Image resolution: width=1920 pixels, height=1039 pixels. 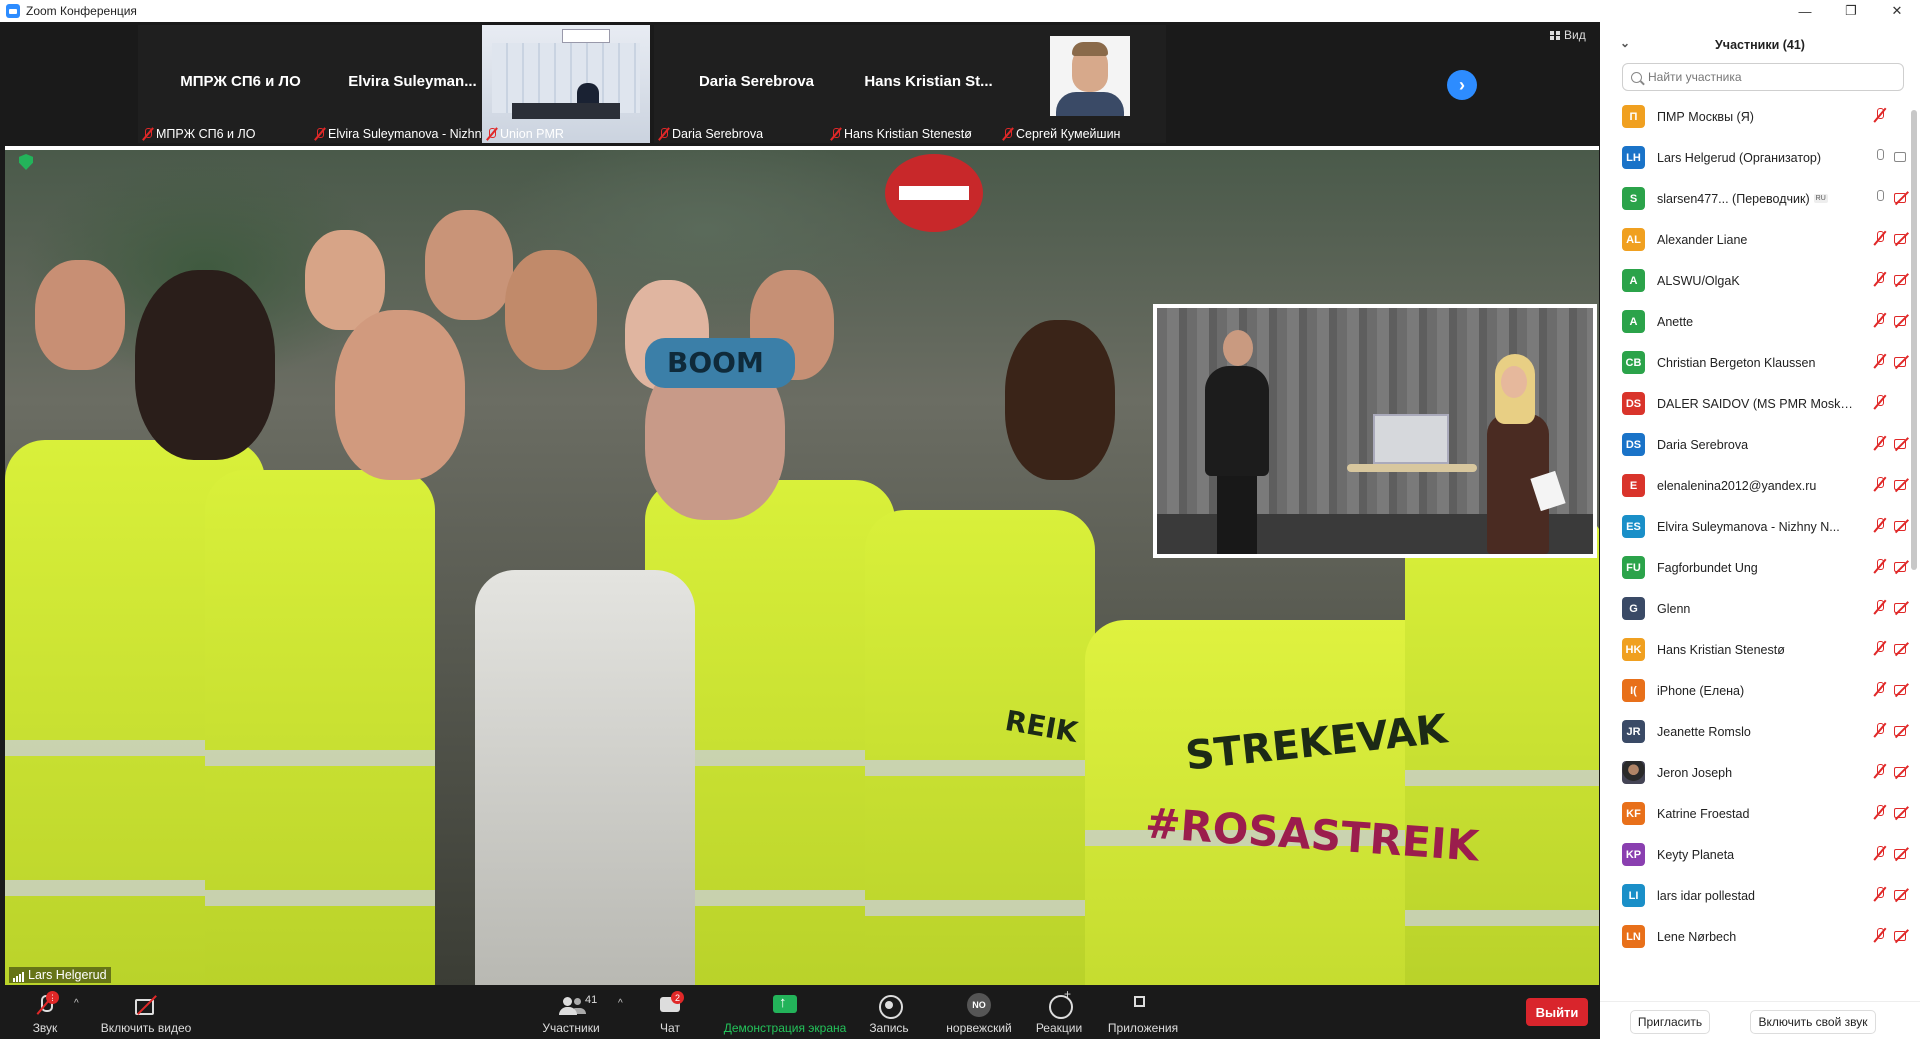 I want to click on participant-row: KP Keyty Planeta, so click(x=1755, y=854).